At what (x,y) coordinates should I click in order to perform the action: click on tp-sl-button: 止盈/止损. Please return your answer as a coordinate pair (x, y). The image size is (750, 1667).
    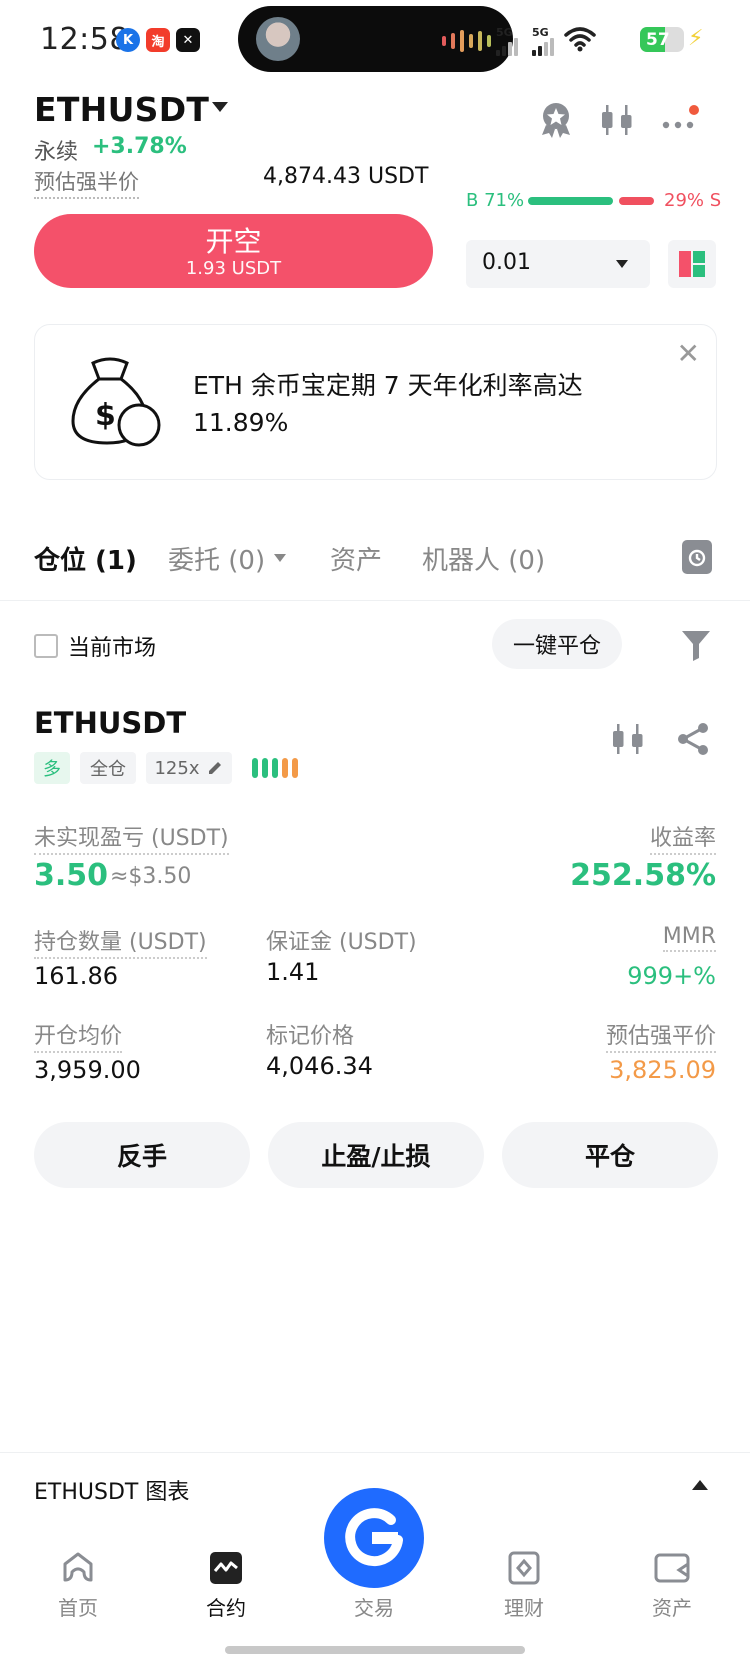
    Looking at the image, I should click on (376, 1155).